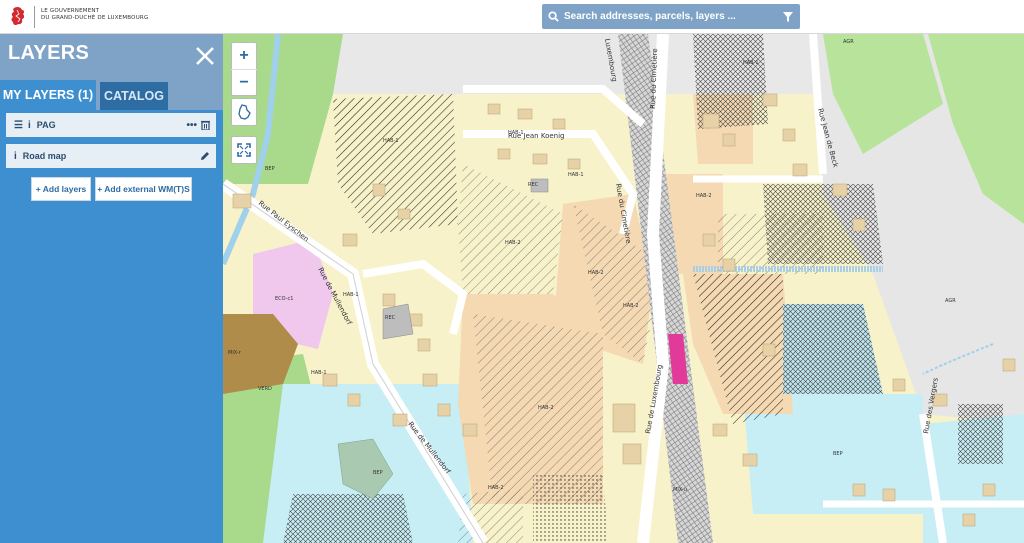 The image size is (1024, 543). I want to click on drag-handle-icon: ☰, so click(18, 125).